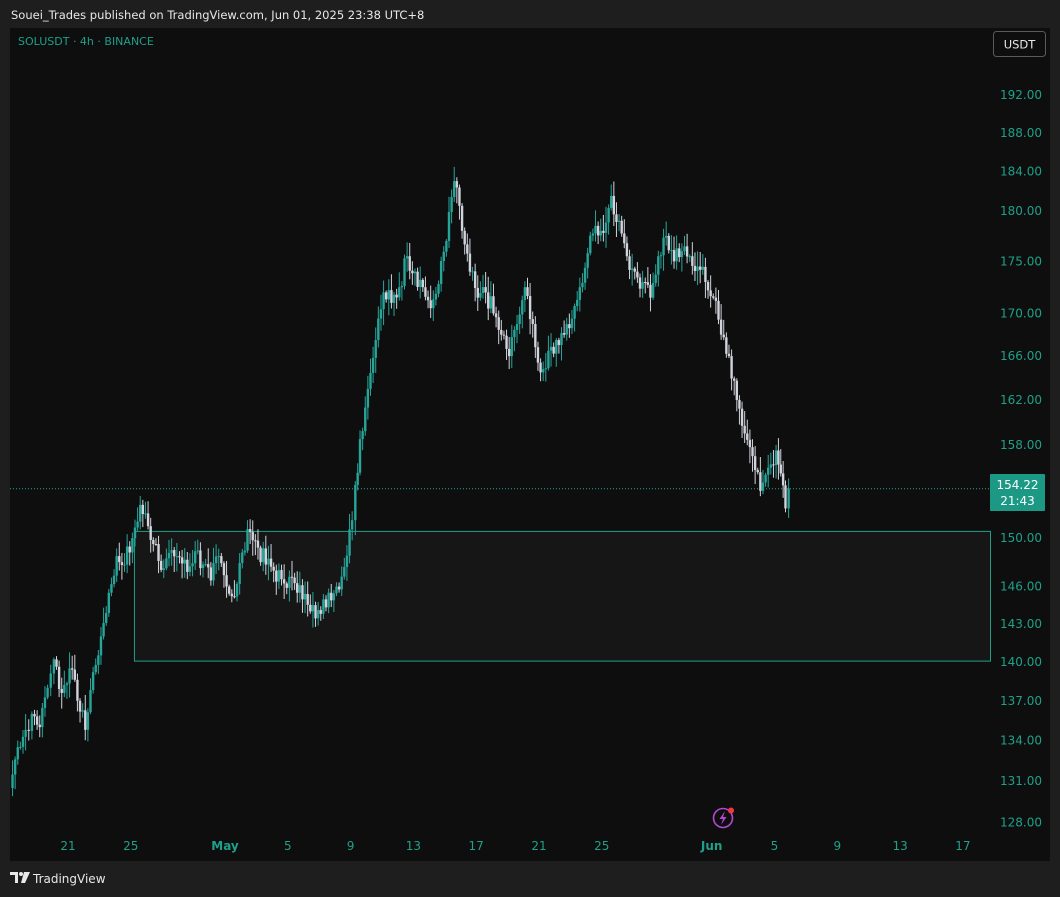 The height and width of the screenshot is (897, 1060). I want to click on price-tick-label: 134.00, so click(1021, 741).